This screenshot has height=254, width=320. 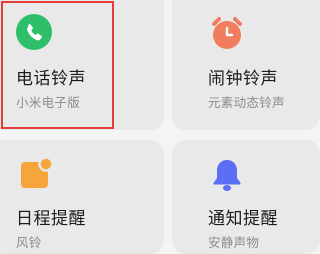 I want to click on bell-icon, so click(x=227, y=177).